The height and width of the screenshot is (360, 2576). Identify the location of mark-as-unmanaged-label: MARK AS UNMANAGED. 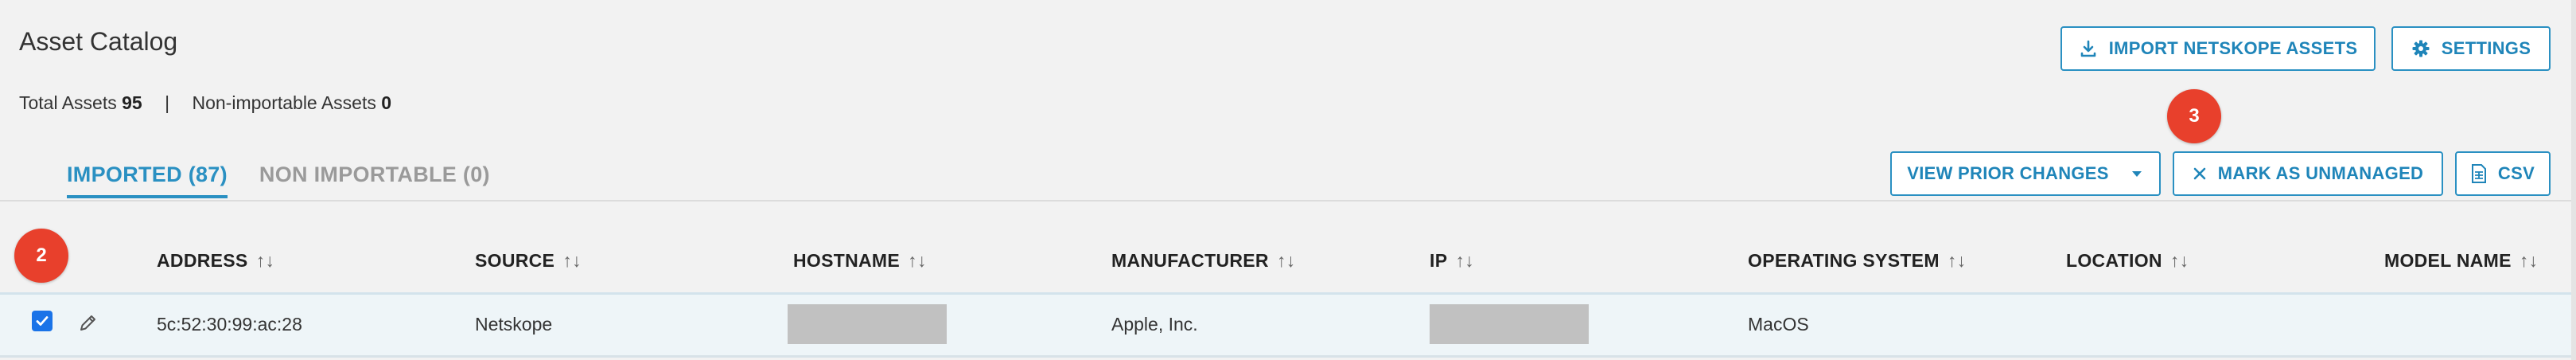
(2321, 173).